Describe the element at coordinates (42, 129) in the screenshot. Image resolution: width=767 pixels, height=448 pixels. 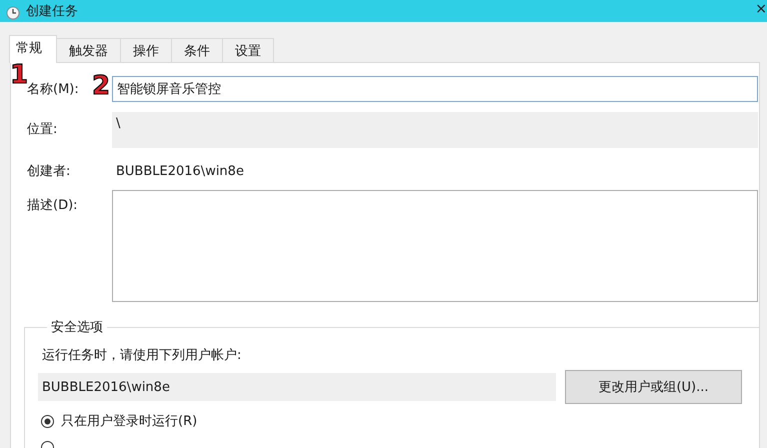
I see `location-label: 位置:` at that location.